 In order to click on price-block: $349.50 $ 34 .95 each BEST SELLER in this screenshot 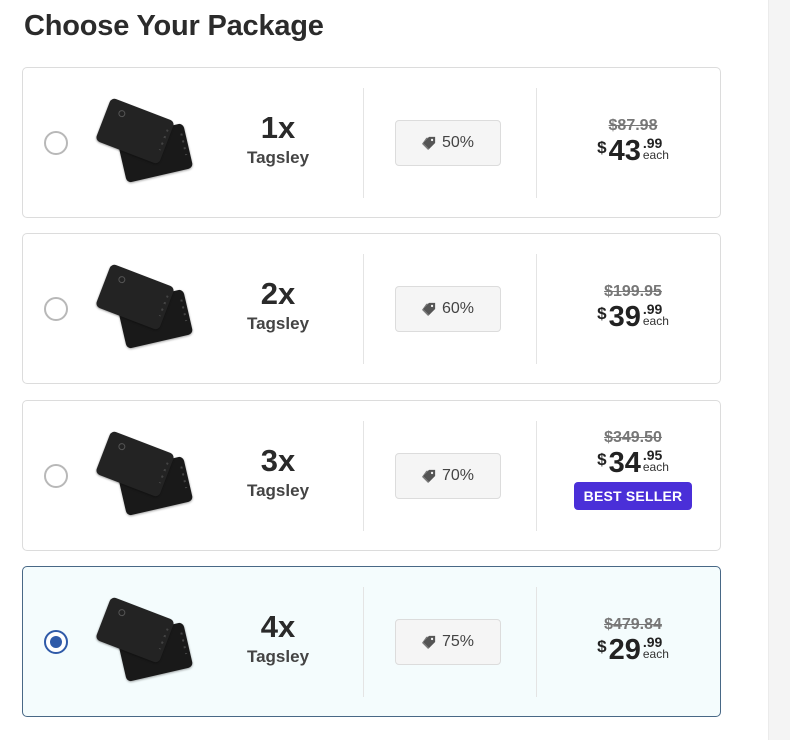, I will do `click(633, 469)`.